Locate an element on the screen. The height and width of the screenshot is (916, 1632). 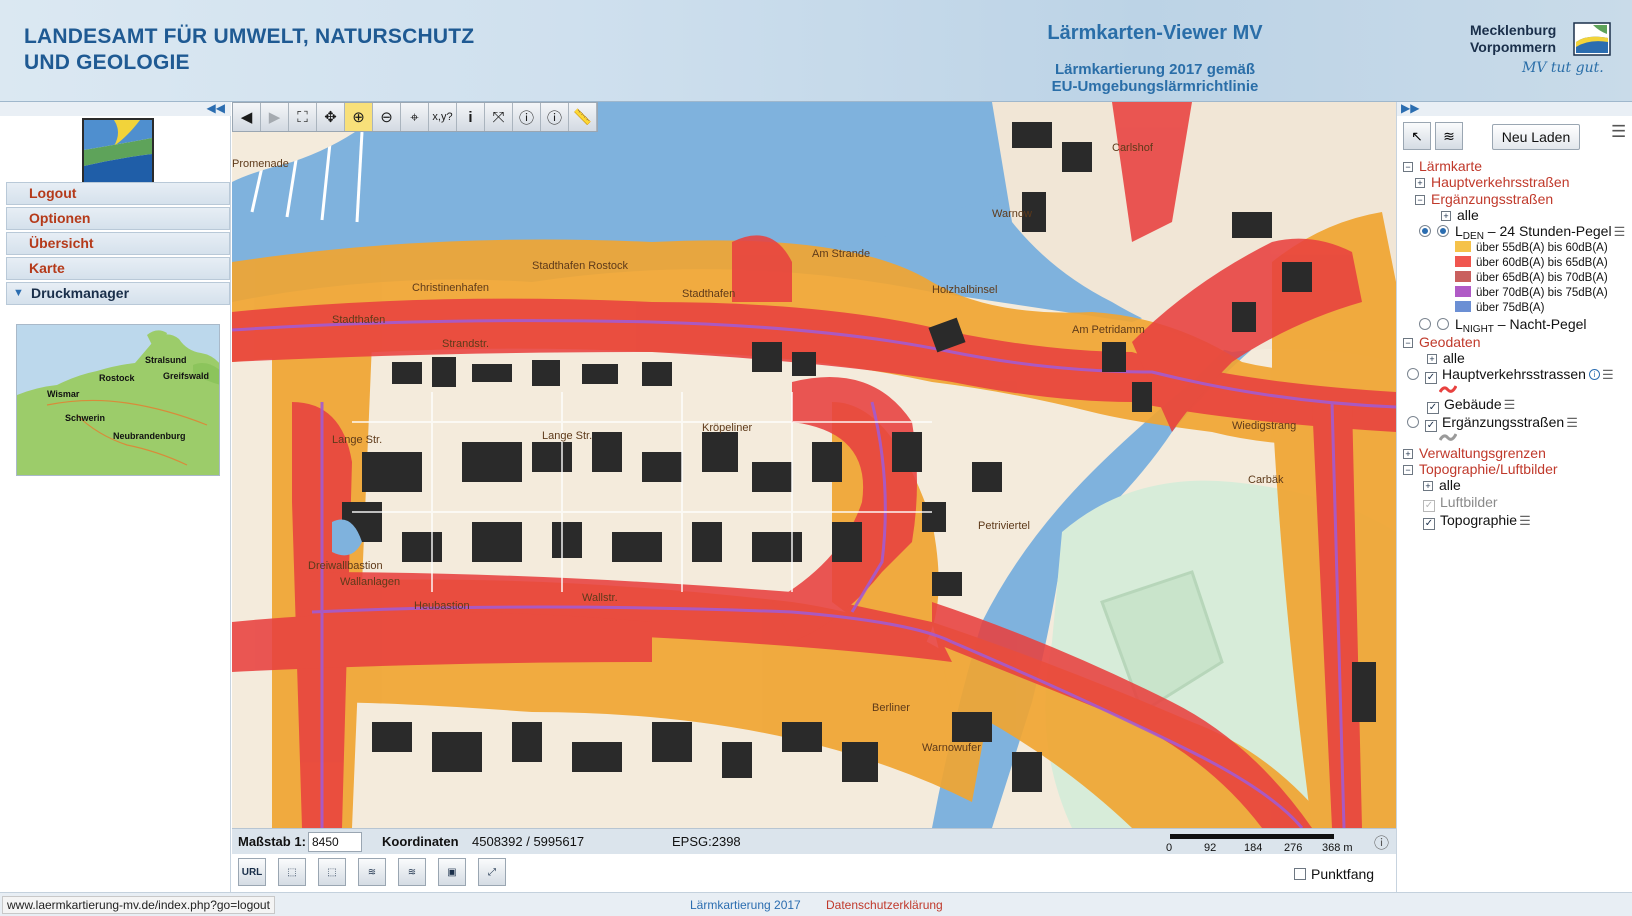
print-map-icon: ▣ is located at coordinates (452, 872).